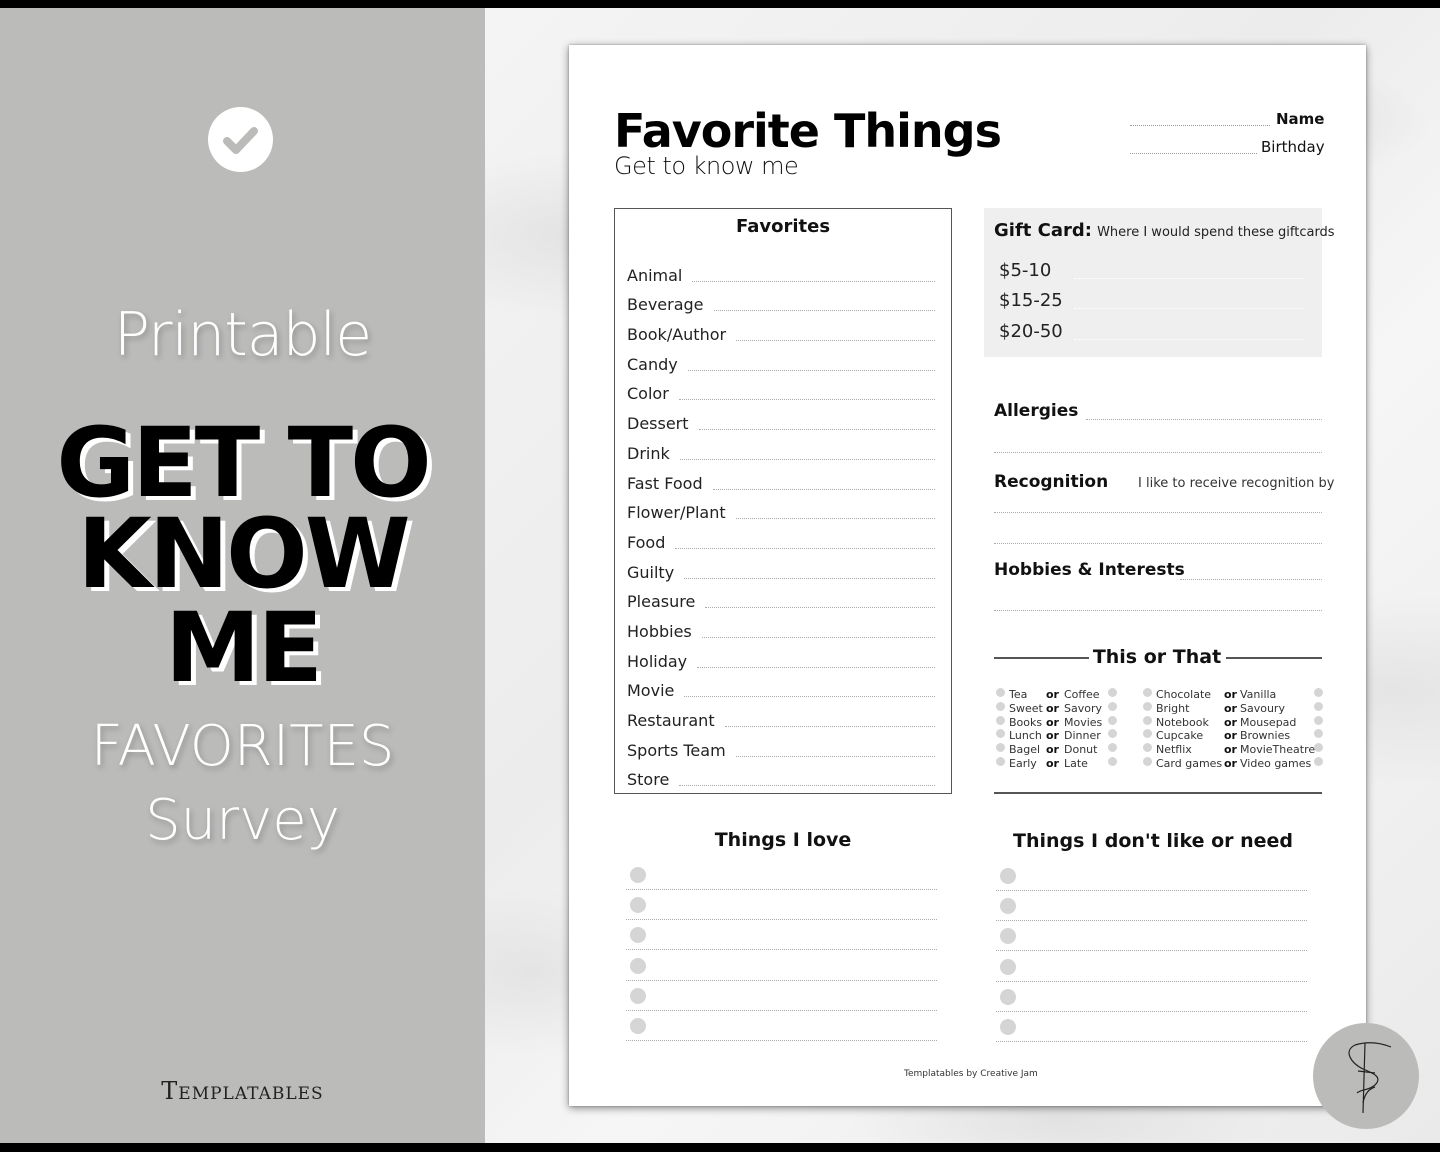 The image size is (1440, 1152). What do you see at coordinates (676, 513) in the screenshot?
I see `favorite-label: Flower/Plant` at bounding box center [676, 513].